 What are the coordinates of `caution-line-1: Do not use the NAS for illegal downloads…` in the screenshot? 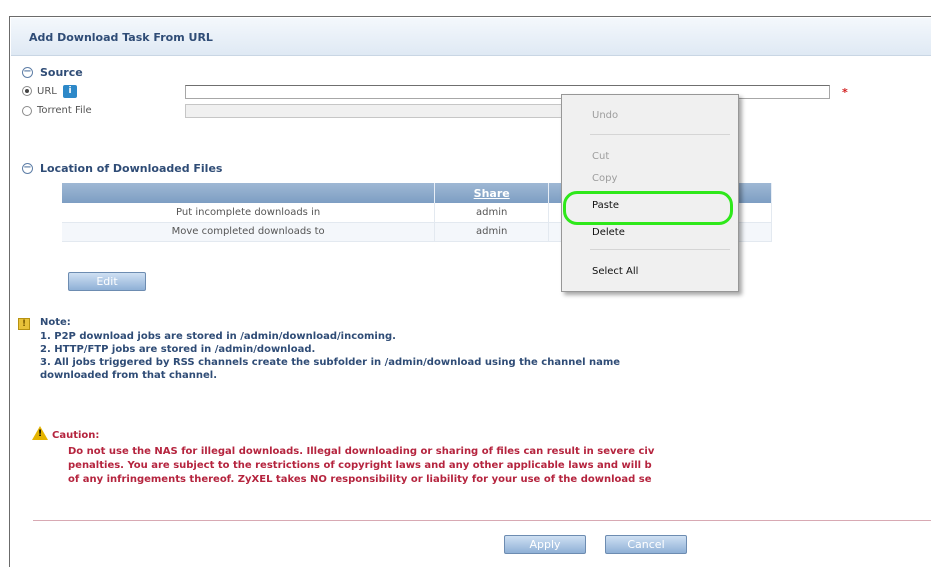 It's located at (361, 451).